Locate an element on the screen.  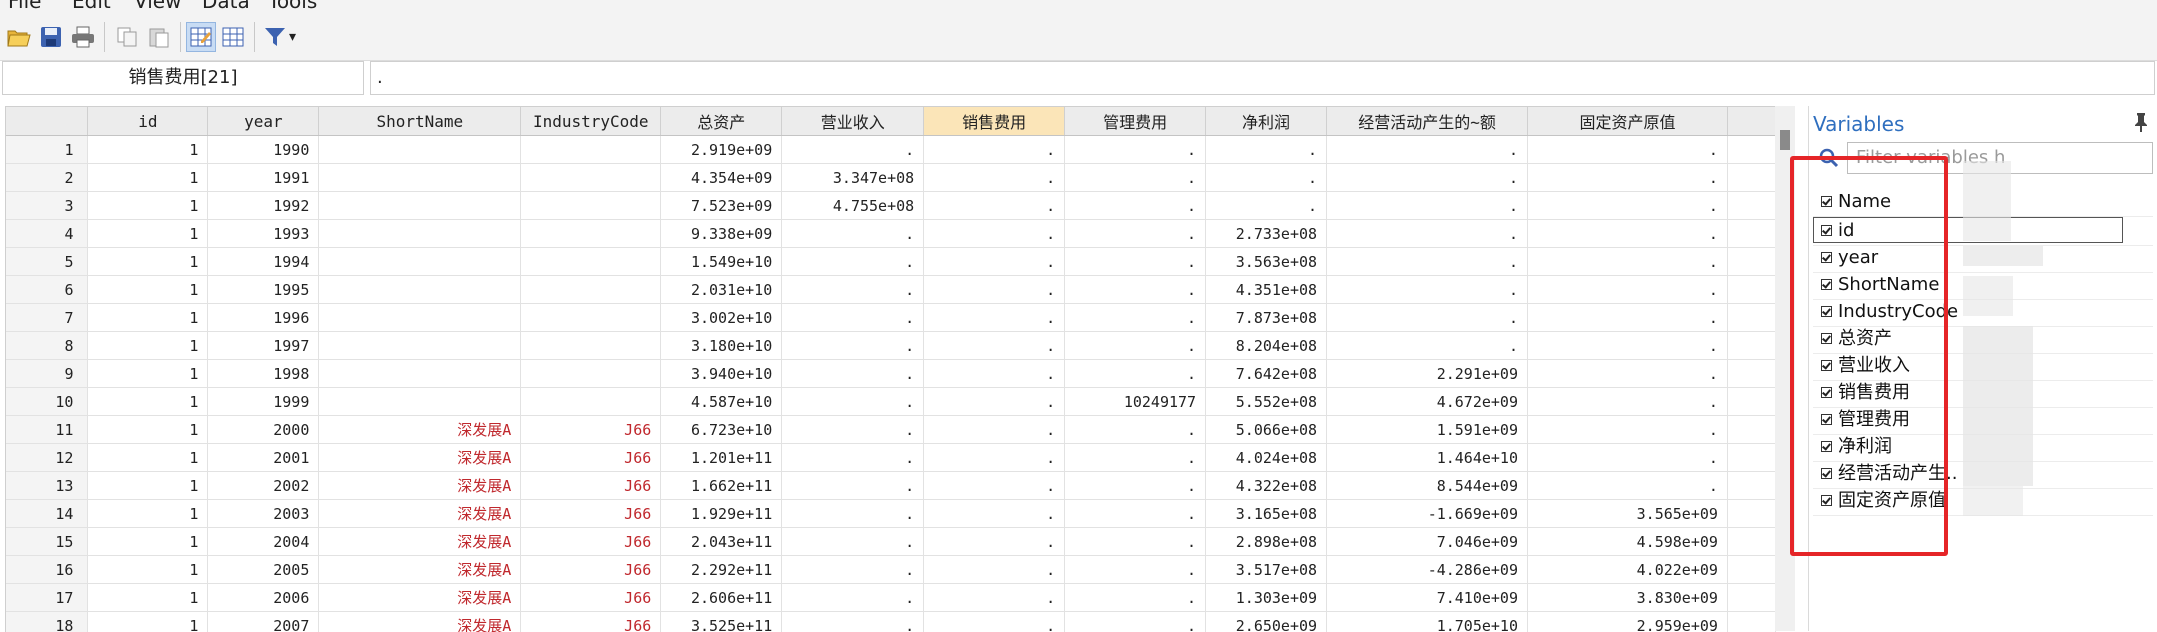
table-cell: 2.898e+08 is located at coordinates (1266, 542).